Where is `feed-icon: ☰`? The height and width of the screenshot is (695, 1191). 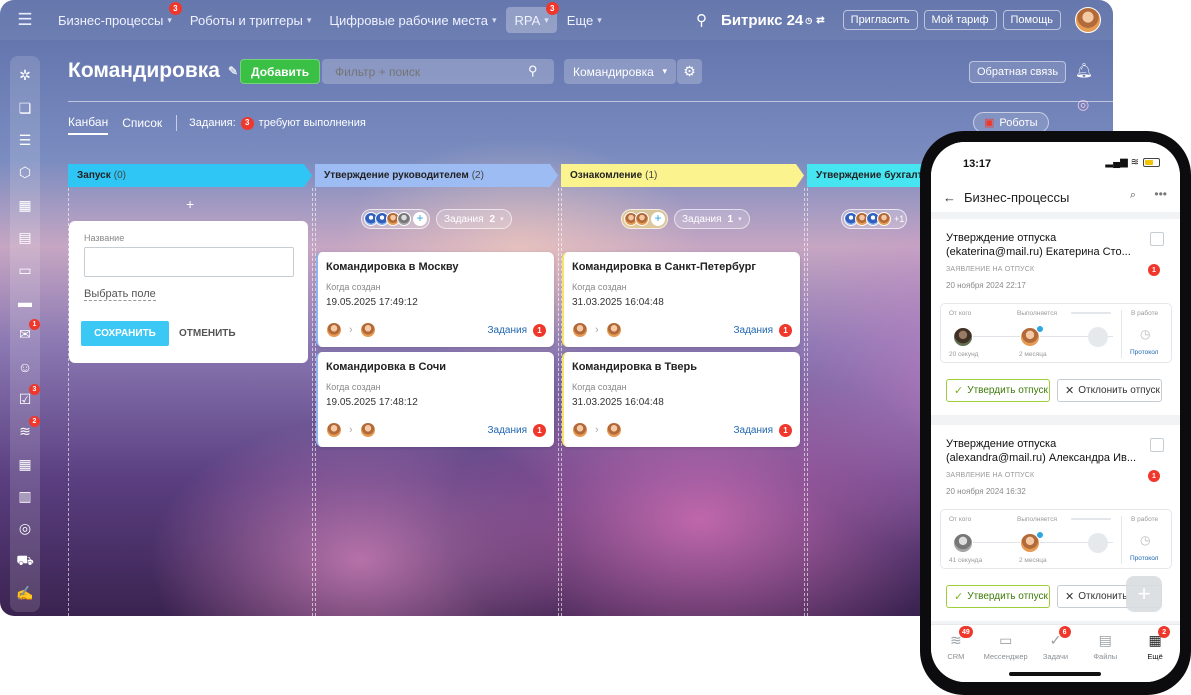
feed-icon: ☰ is located at coordinates (25, 141).